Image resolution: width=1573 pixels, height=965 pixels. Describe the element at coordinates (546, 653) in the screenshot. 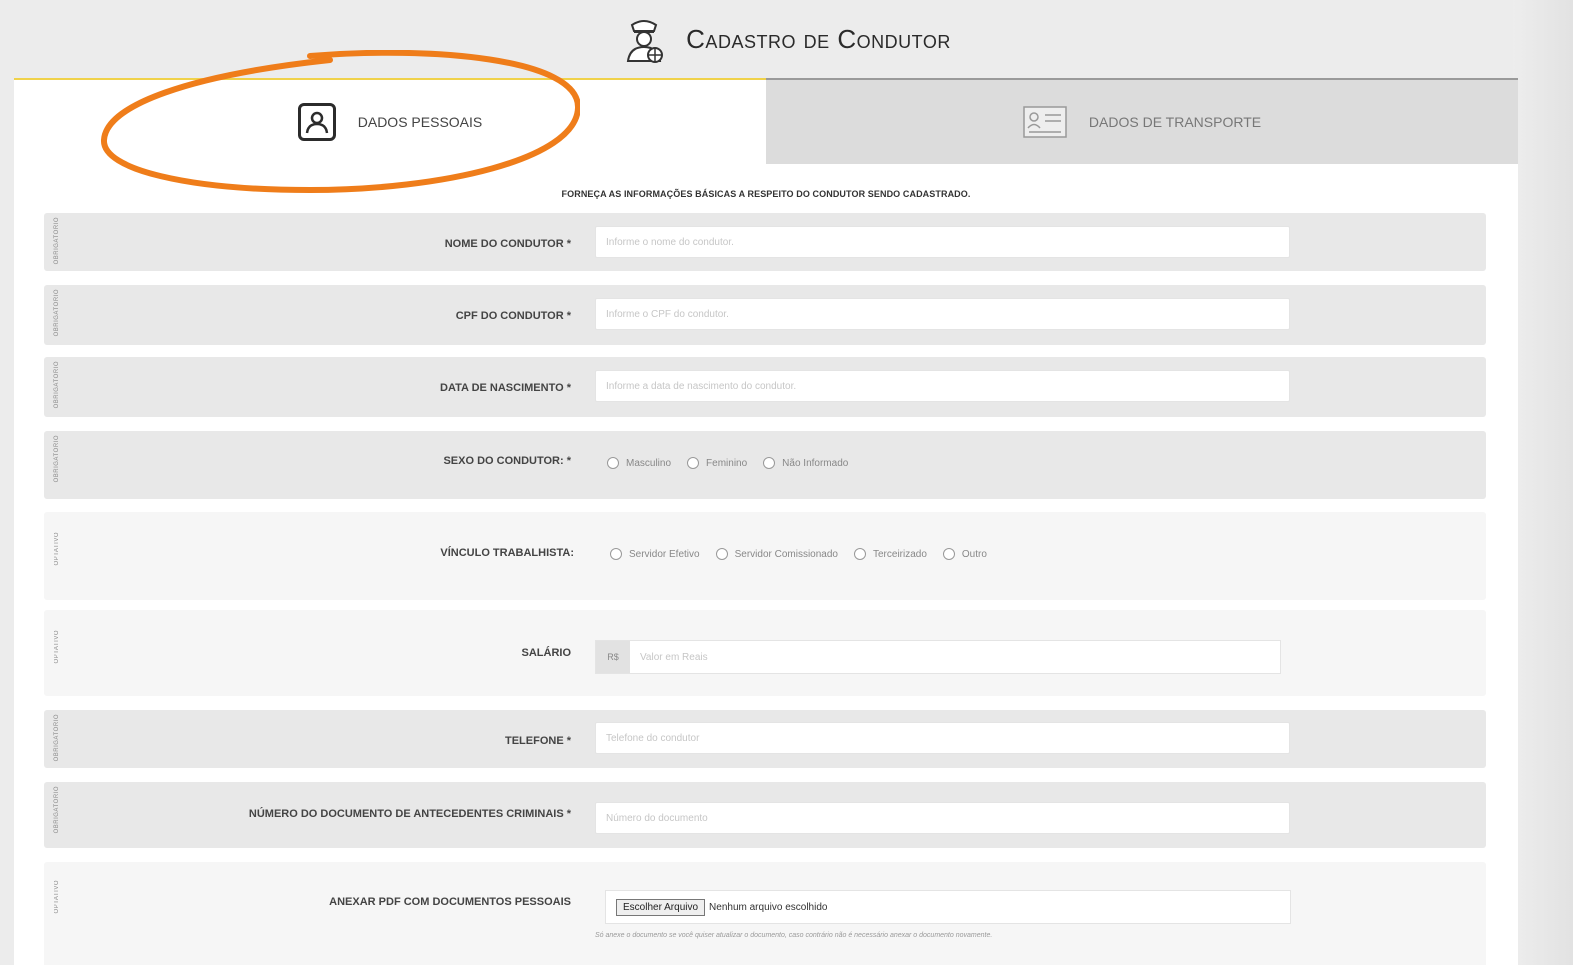

I see `field-label: SALÁRIO` at that location.